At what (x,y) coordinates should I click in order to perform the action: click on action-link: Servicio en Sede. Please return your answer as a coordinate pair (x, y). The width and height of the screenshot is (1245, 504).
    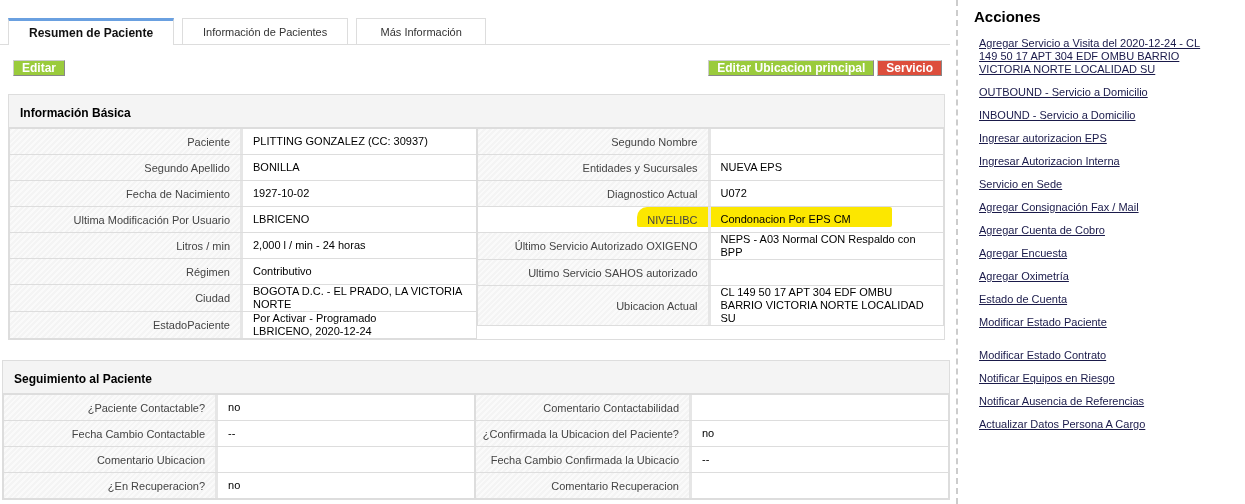
    Looking at the image, I should click on (1094, 184).